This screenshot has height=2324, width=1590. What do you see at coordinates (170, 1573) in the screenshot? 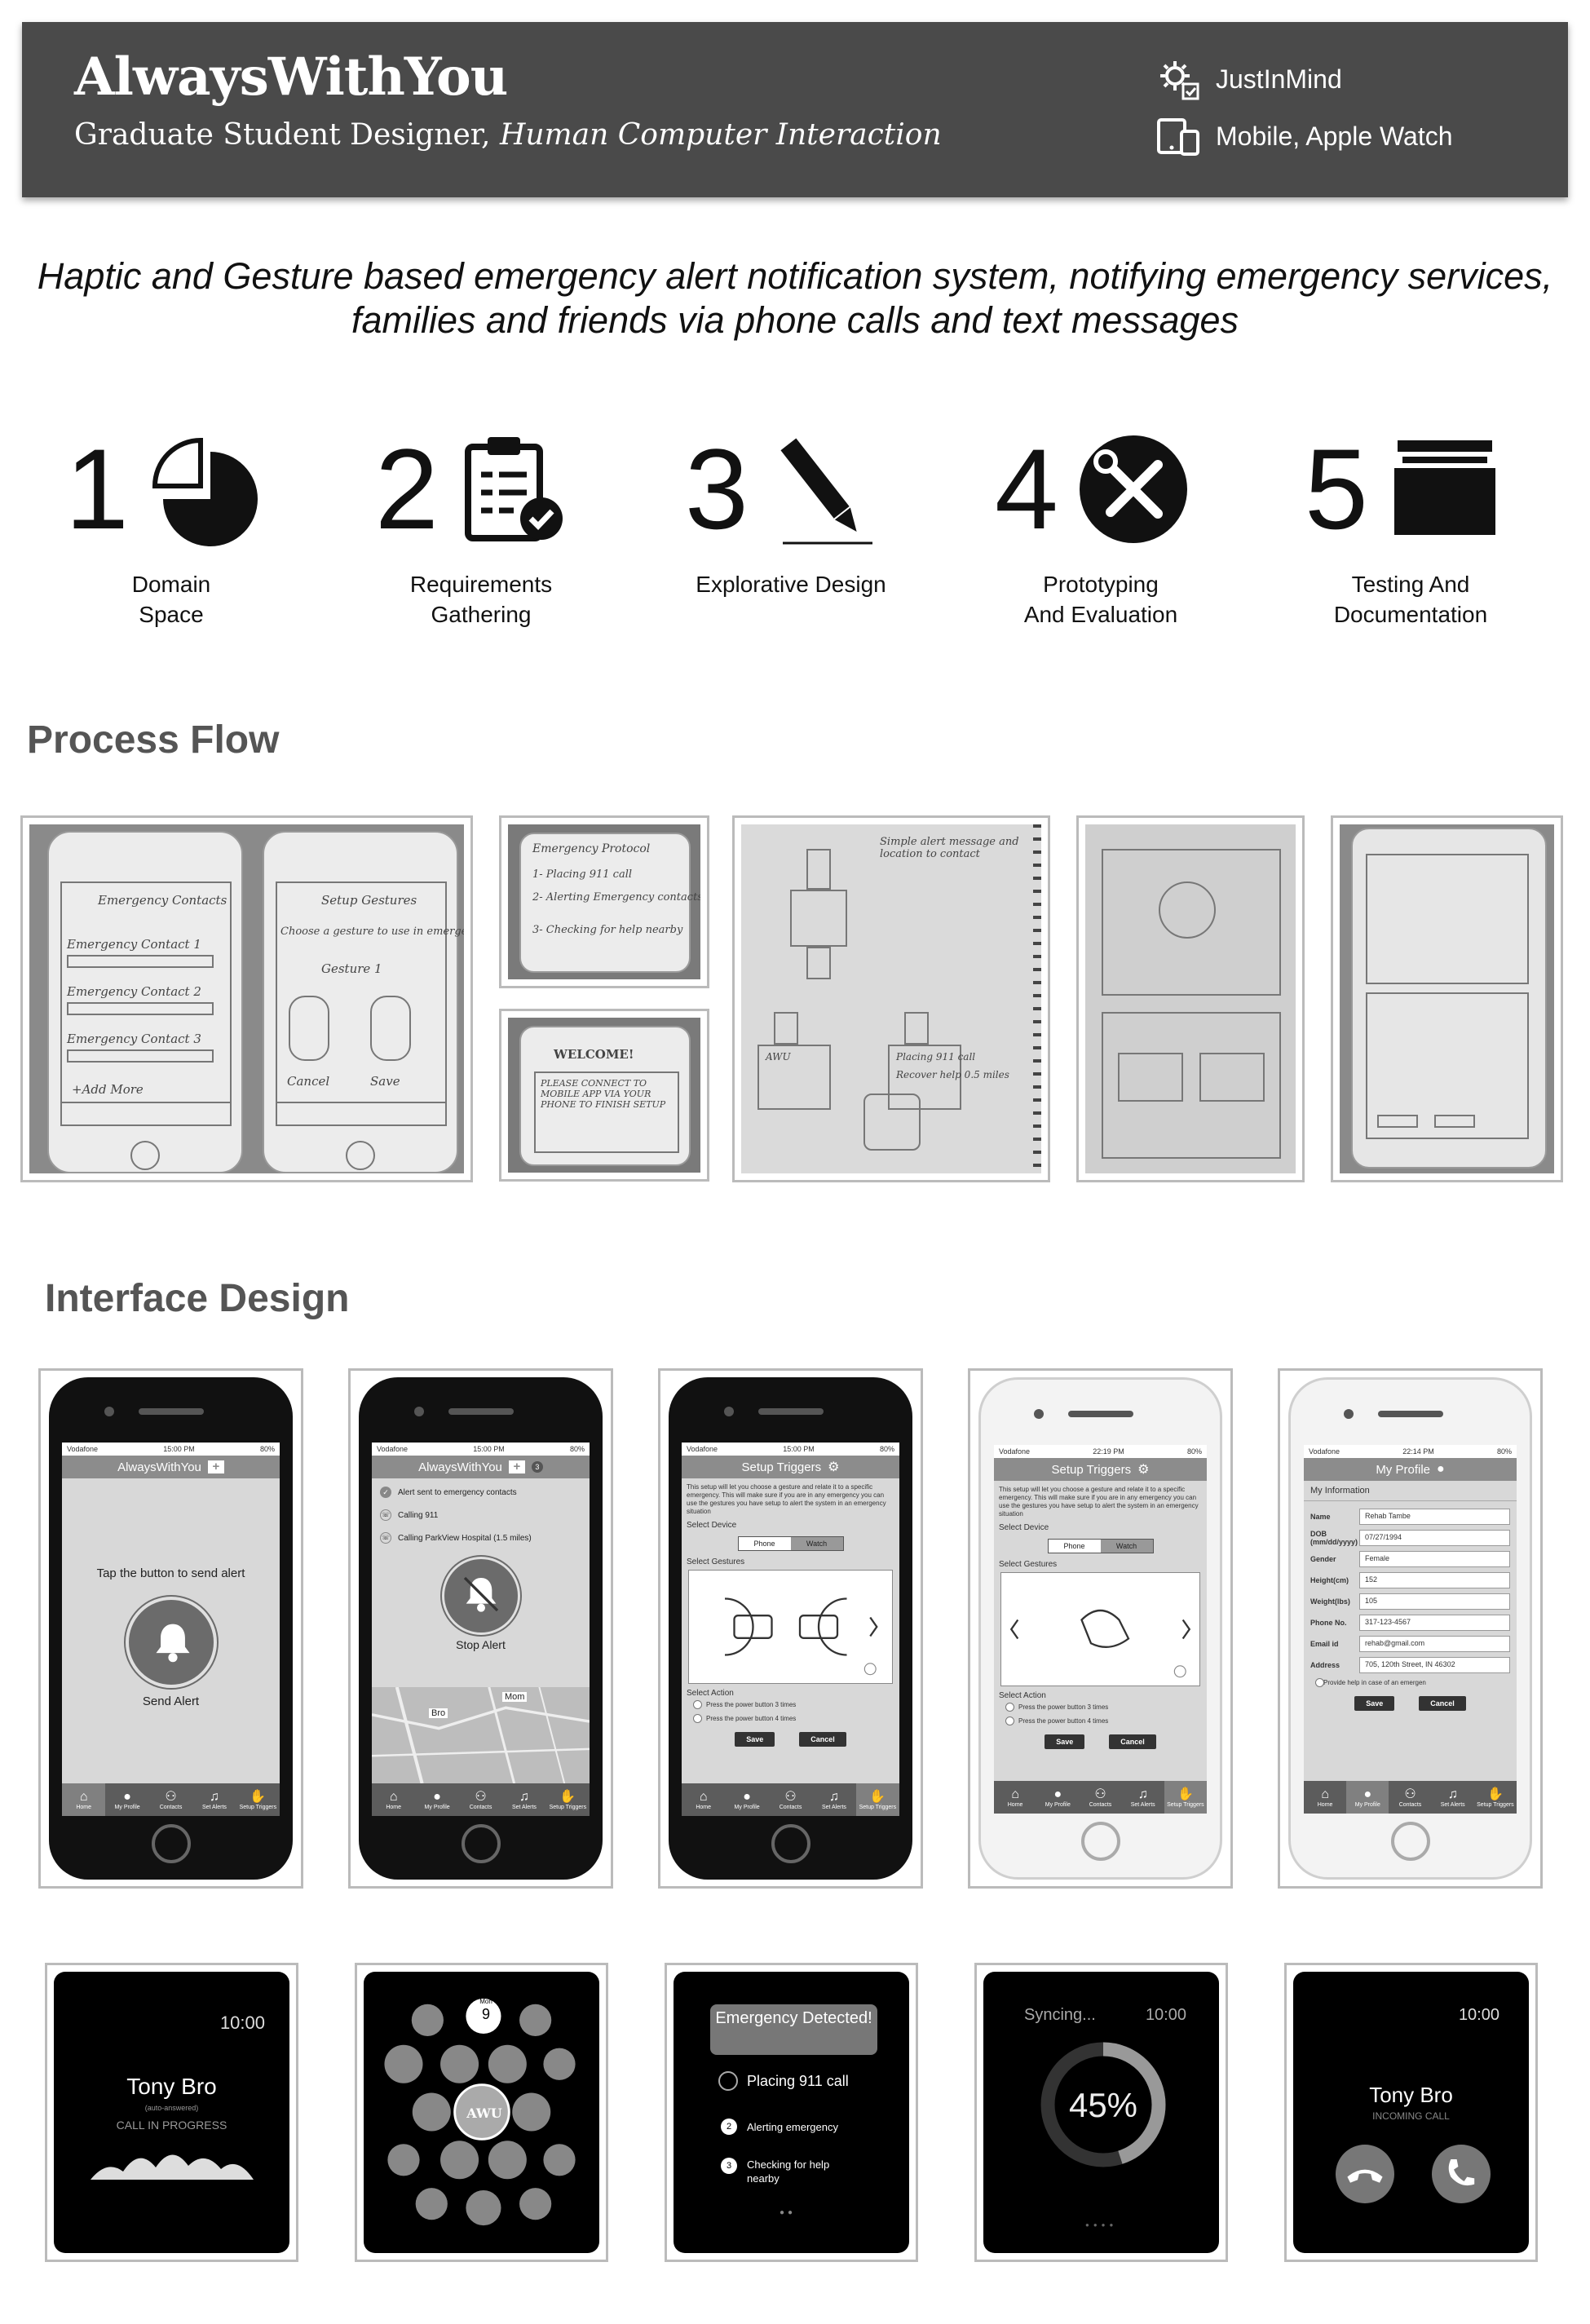
I see `send-prompt: Tap the button to send alert` at bounding box center [170, 1573].